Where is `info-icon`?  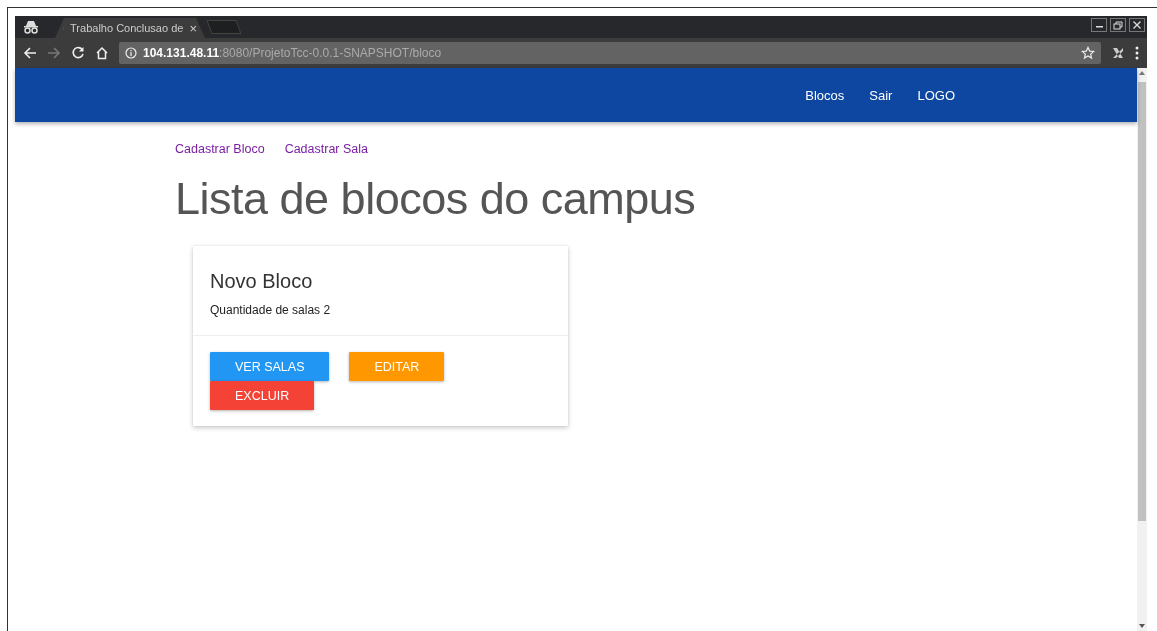
info-icon is located at coordinates (131, 53).